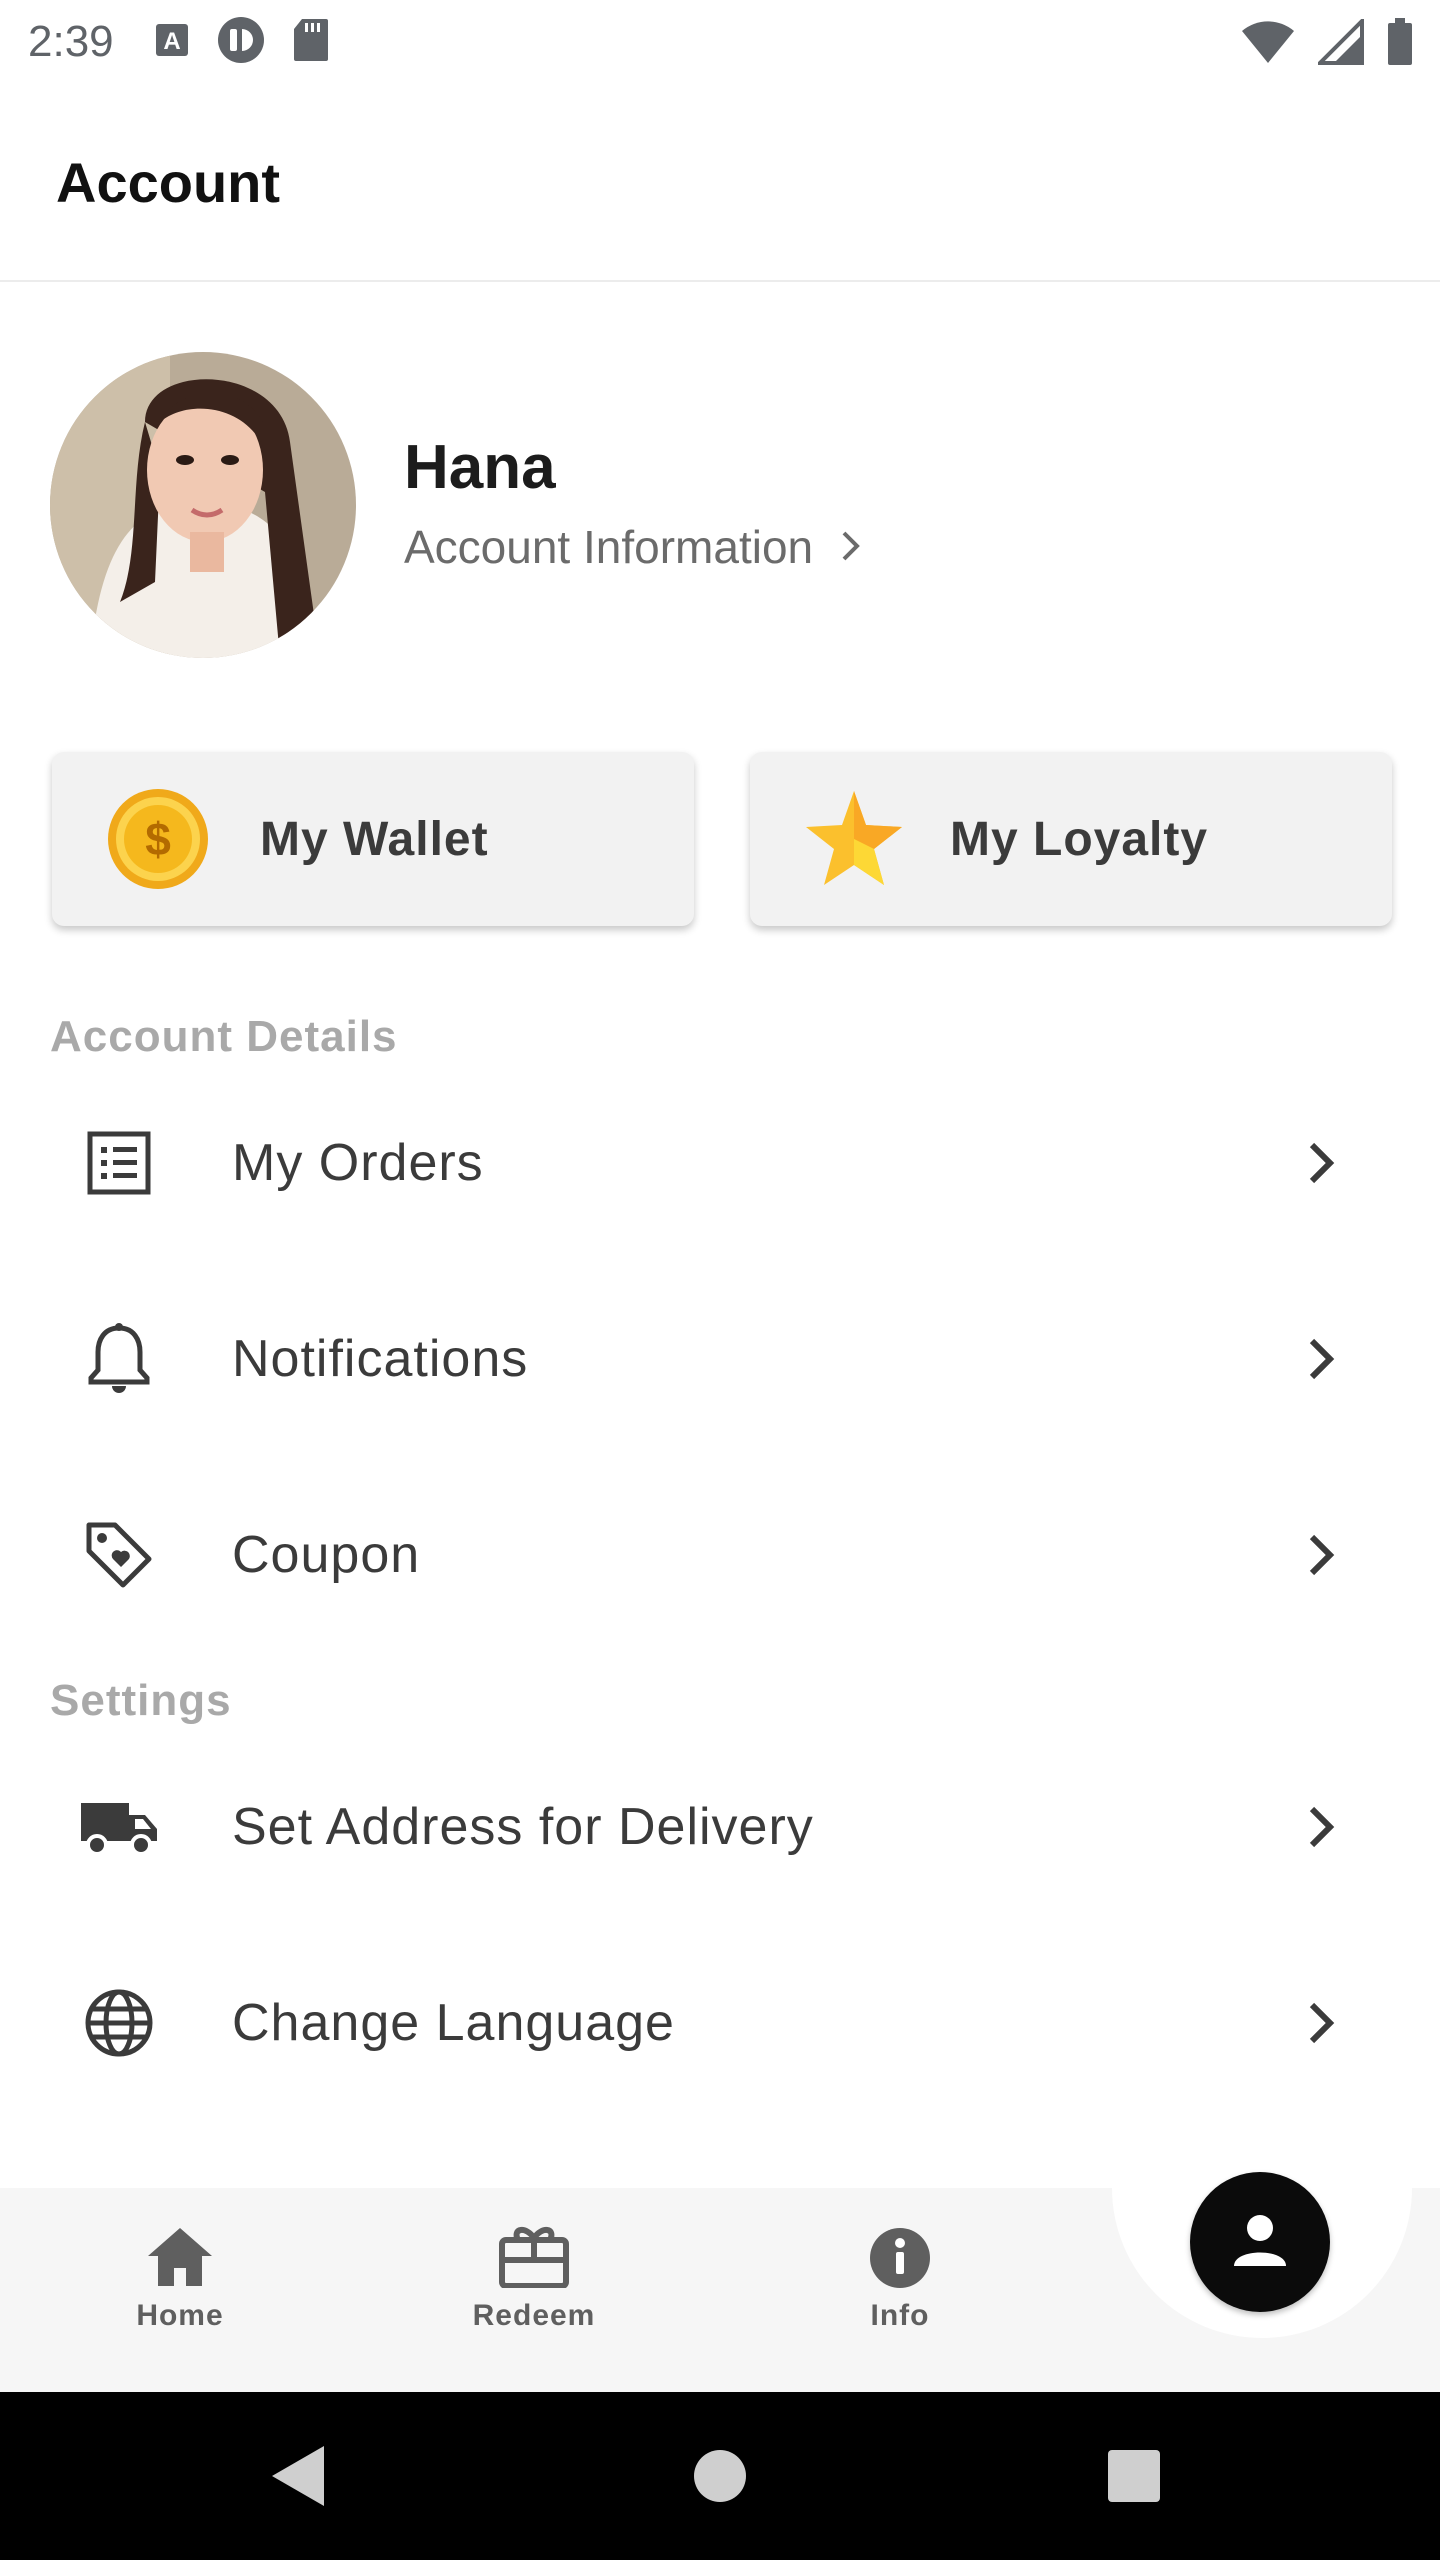 The image size is (1440, 2560). What do you see at coordinates (720, 1555) in the screenshot?
I see `menu-item-coupon: Coupon` at bounding box center [720, 1555].